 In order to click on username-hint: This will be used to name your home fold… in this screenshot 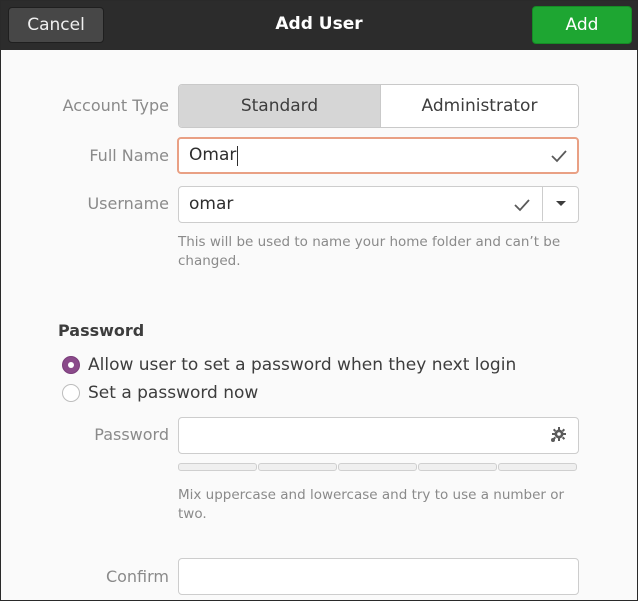, I will do `click(369, 251)`.